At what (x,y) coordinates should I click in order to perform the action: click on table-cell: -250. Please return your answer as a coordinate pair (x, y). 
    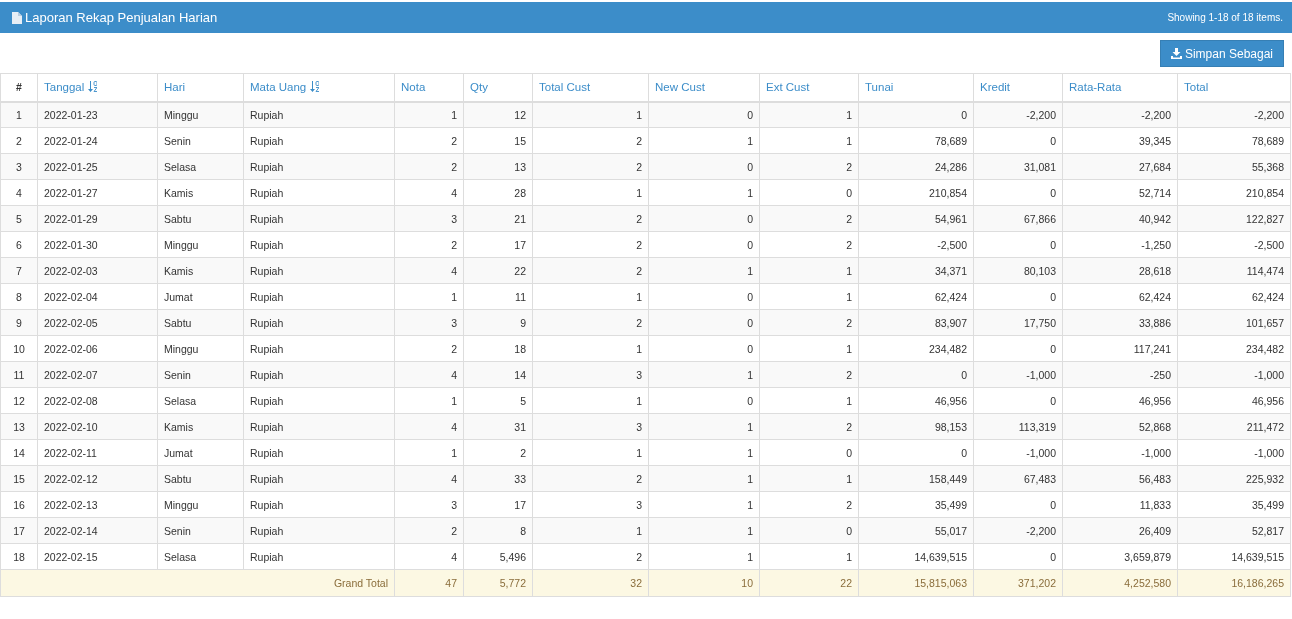
    Looking at the image, I should click on (1120, 374).